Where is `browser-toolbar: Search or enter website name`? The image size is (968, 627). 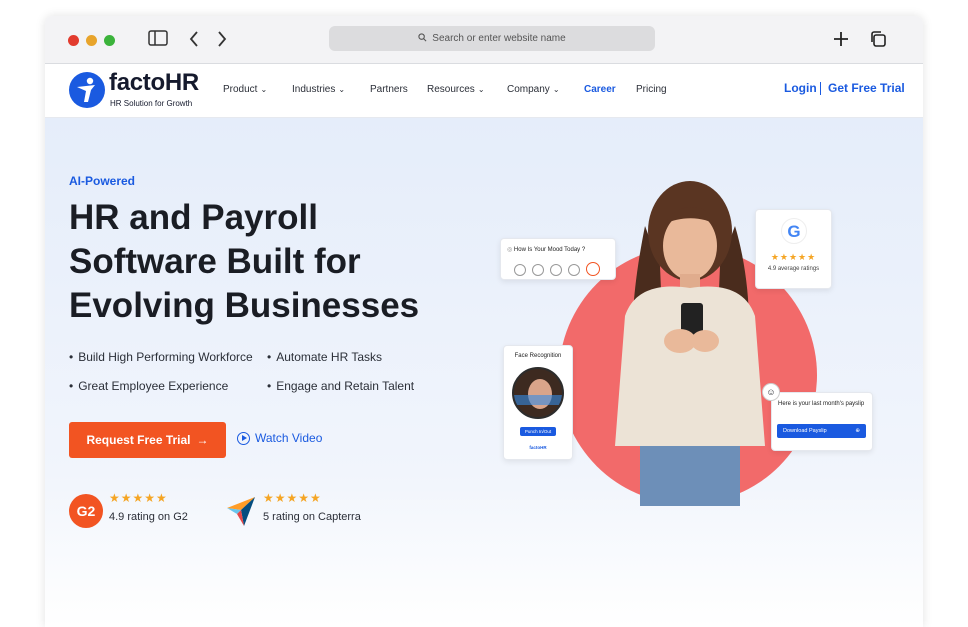 browser-toolbar: Search or enter website name is located at coordinates (484, 40).